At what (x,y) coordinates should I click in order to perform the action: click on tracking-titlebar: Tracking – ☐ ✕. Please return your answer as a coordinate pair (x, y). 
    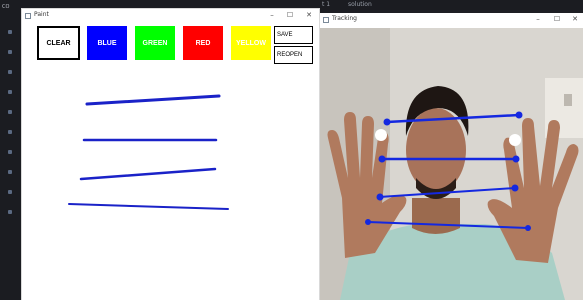
    Looking at the image, I should click on (451, 20).